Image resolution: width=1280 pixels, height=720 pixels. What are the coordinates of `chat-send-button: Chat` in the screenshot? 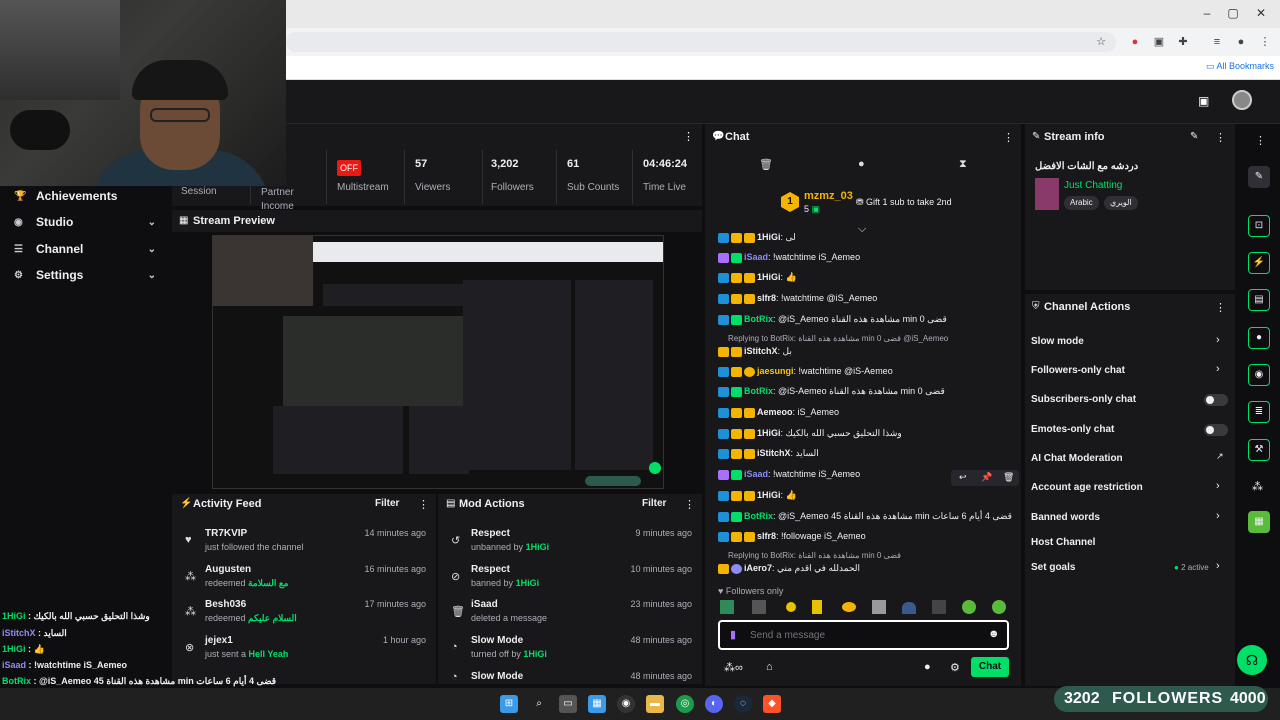 It's located at (990, 667).